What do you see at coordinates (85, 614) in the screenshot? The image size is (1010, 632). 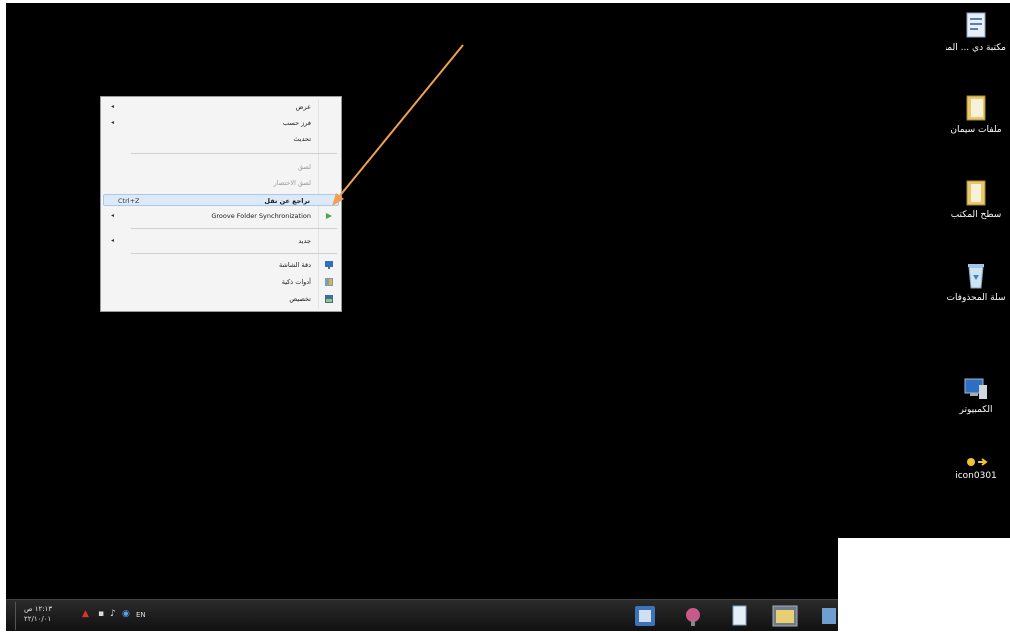 I see `flag-icon: ▲` at bounding box center [85, 614].